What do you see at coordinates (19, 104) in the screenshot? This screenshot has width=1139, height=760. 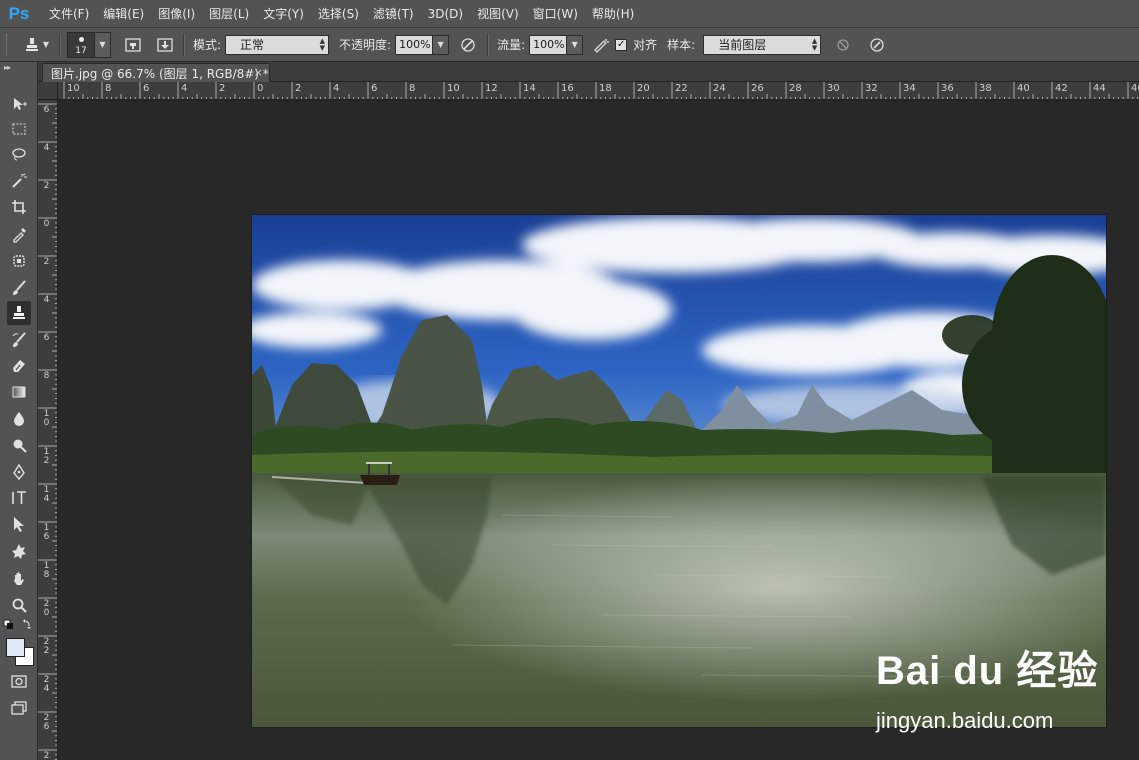 I see `move-tool` at bounding box center [19, 104].